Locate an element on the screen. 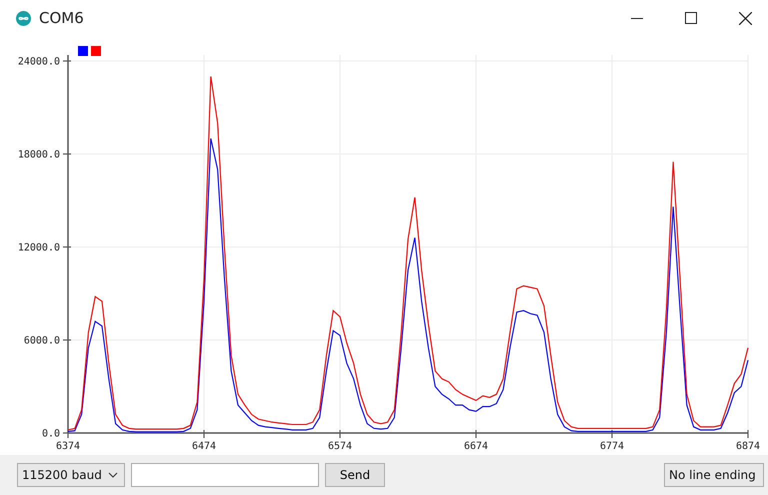 The height and width of the screenshot is (495, 768). caret-icon is located at coordinates (113, 475).